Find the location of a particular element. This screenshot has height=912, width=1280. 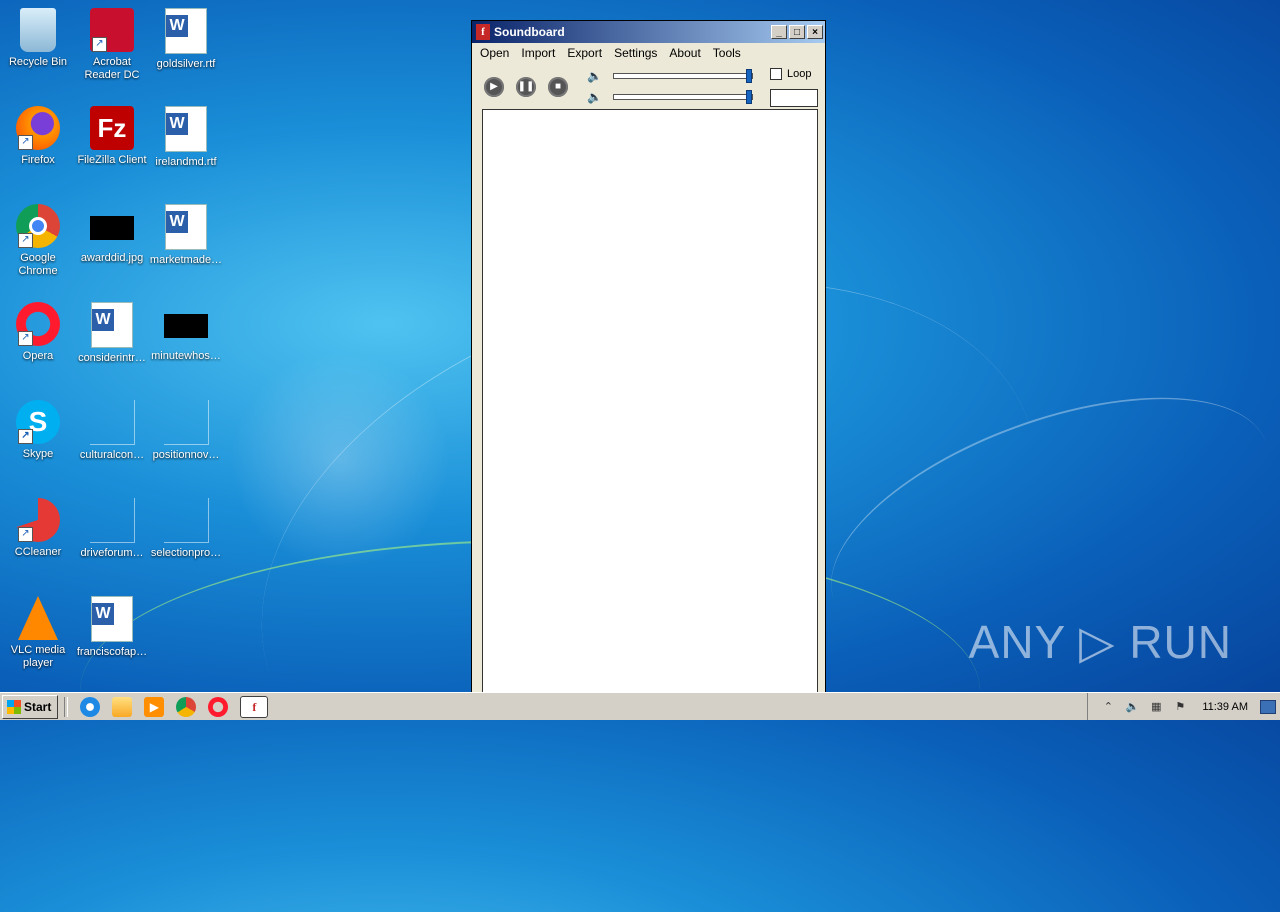

pause-button: ❚❚ is located at coordinates (526, 87).